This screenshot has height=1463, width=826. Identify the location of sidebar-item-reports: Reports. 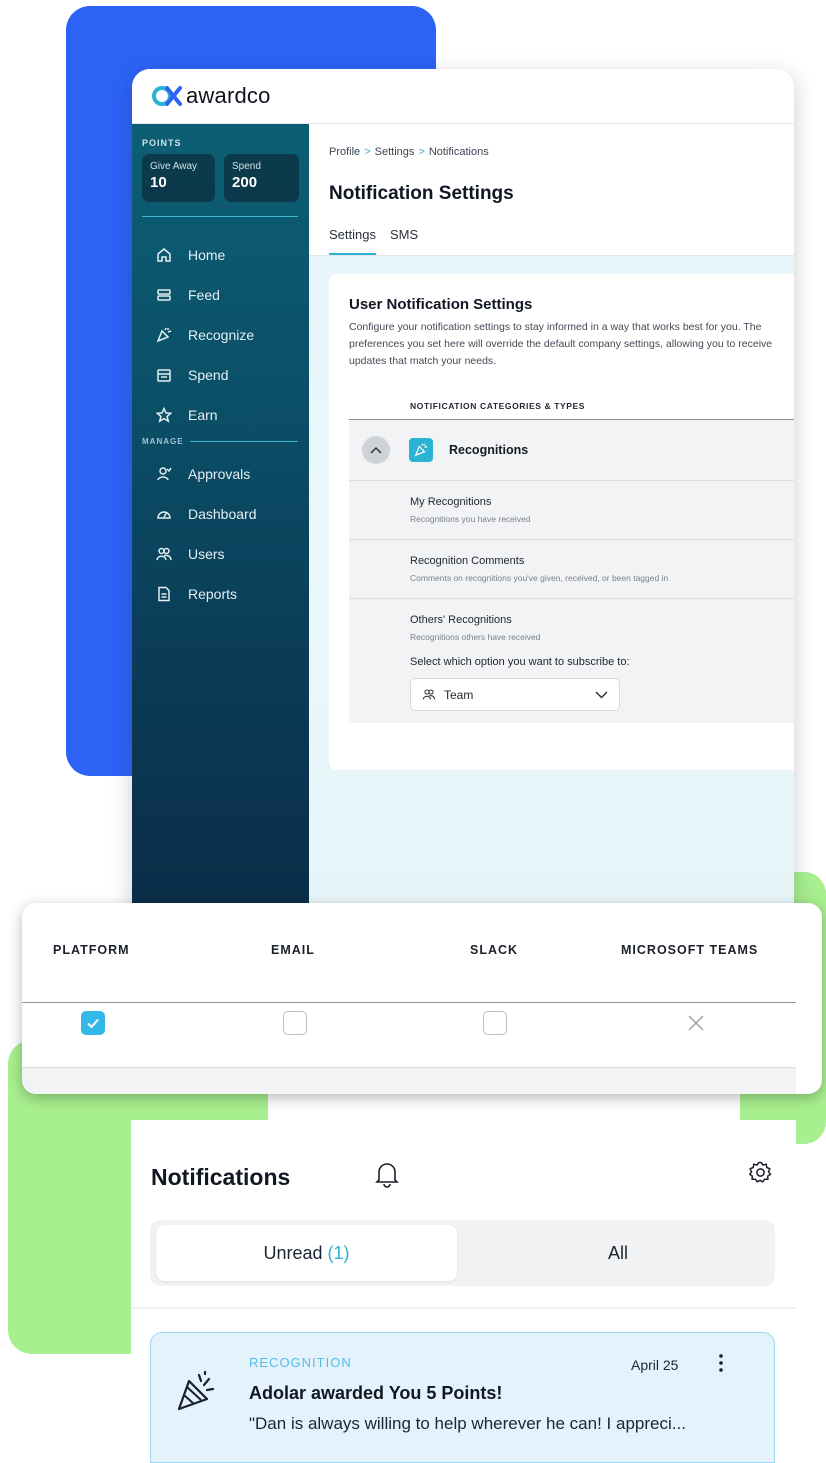
(220, 594).